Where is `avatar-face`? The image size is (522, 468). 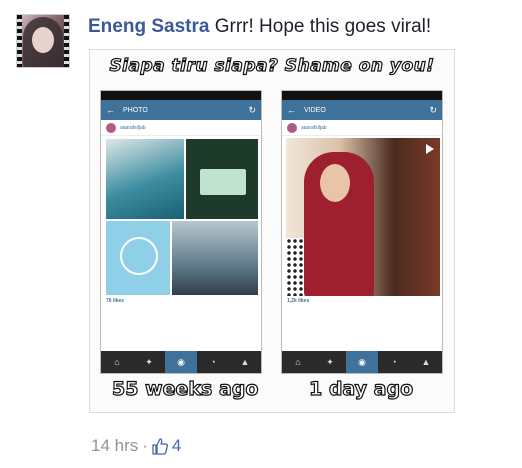
avatar-face is located at coordinates (43, 40).